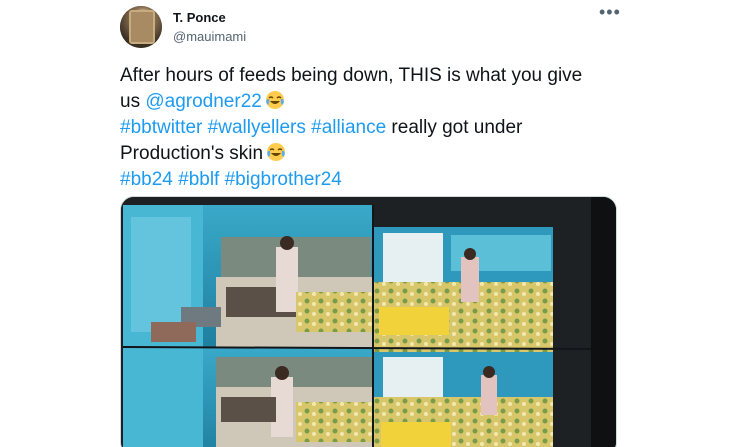 Image resolution: width=750 pixels, height=447 pixels. I want to click on tweet-line-4: Production's skin, so click(375, 154).